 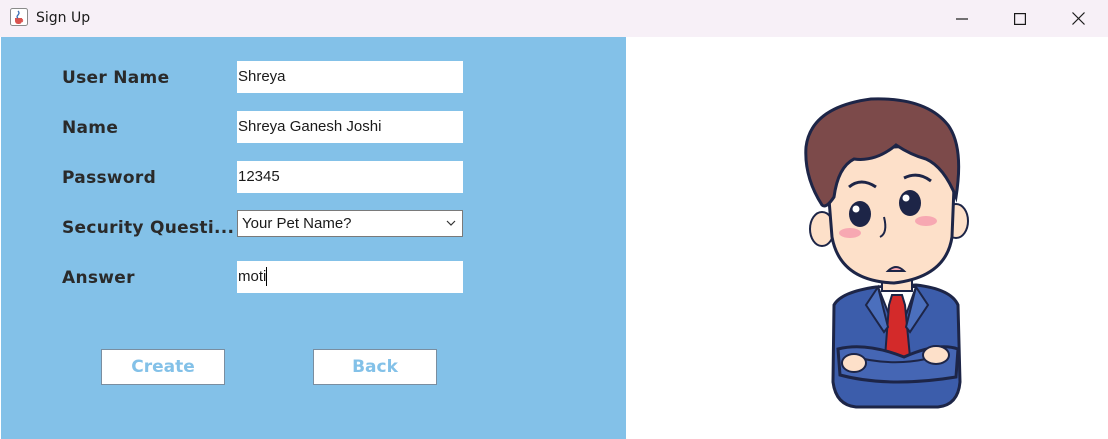 What do you see at coordinates (63, 18) in the screenshot?
I see `window-title: Sign Up` at bounding box center [63, 18].